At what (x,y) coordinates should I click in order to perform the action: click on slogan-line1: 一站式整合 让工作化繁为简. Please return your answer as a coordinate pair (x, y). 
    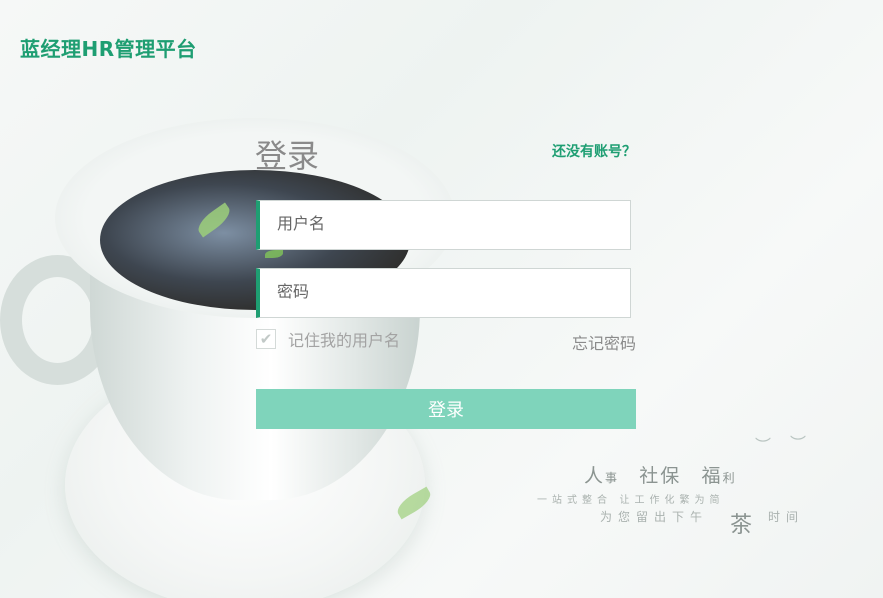
    Looking at the image, I should click on (631, 500).